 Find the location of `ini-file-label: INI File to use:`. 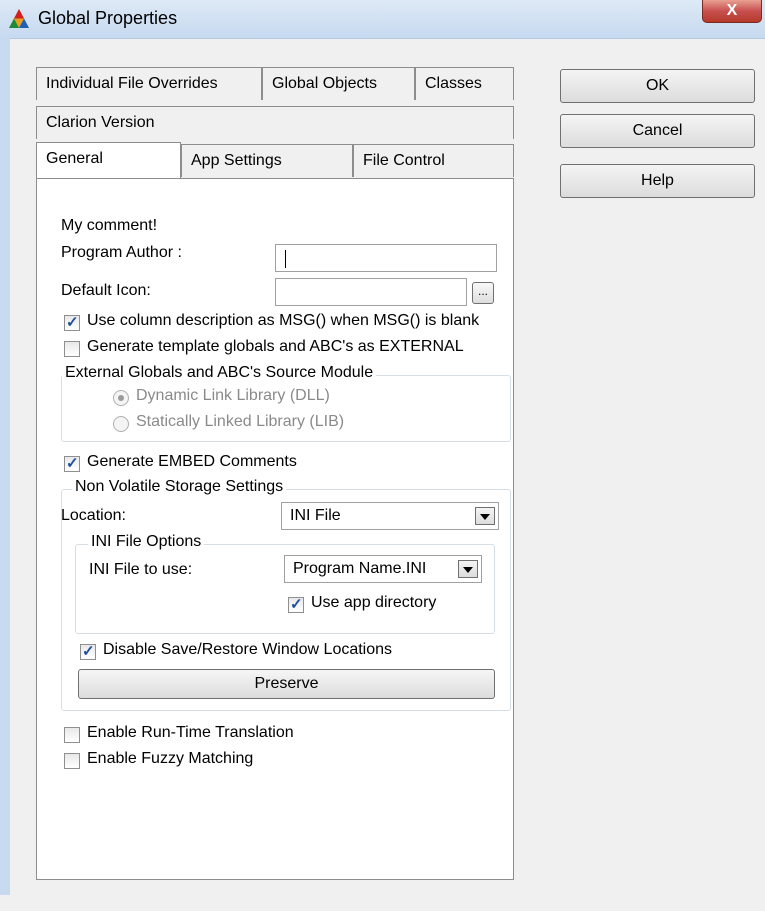

ini-file-label: INI File to use: is located at coordinates (141, 569).